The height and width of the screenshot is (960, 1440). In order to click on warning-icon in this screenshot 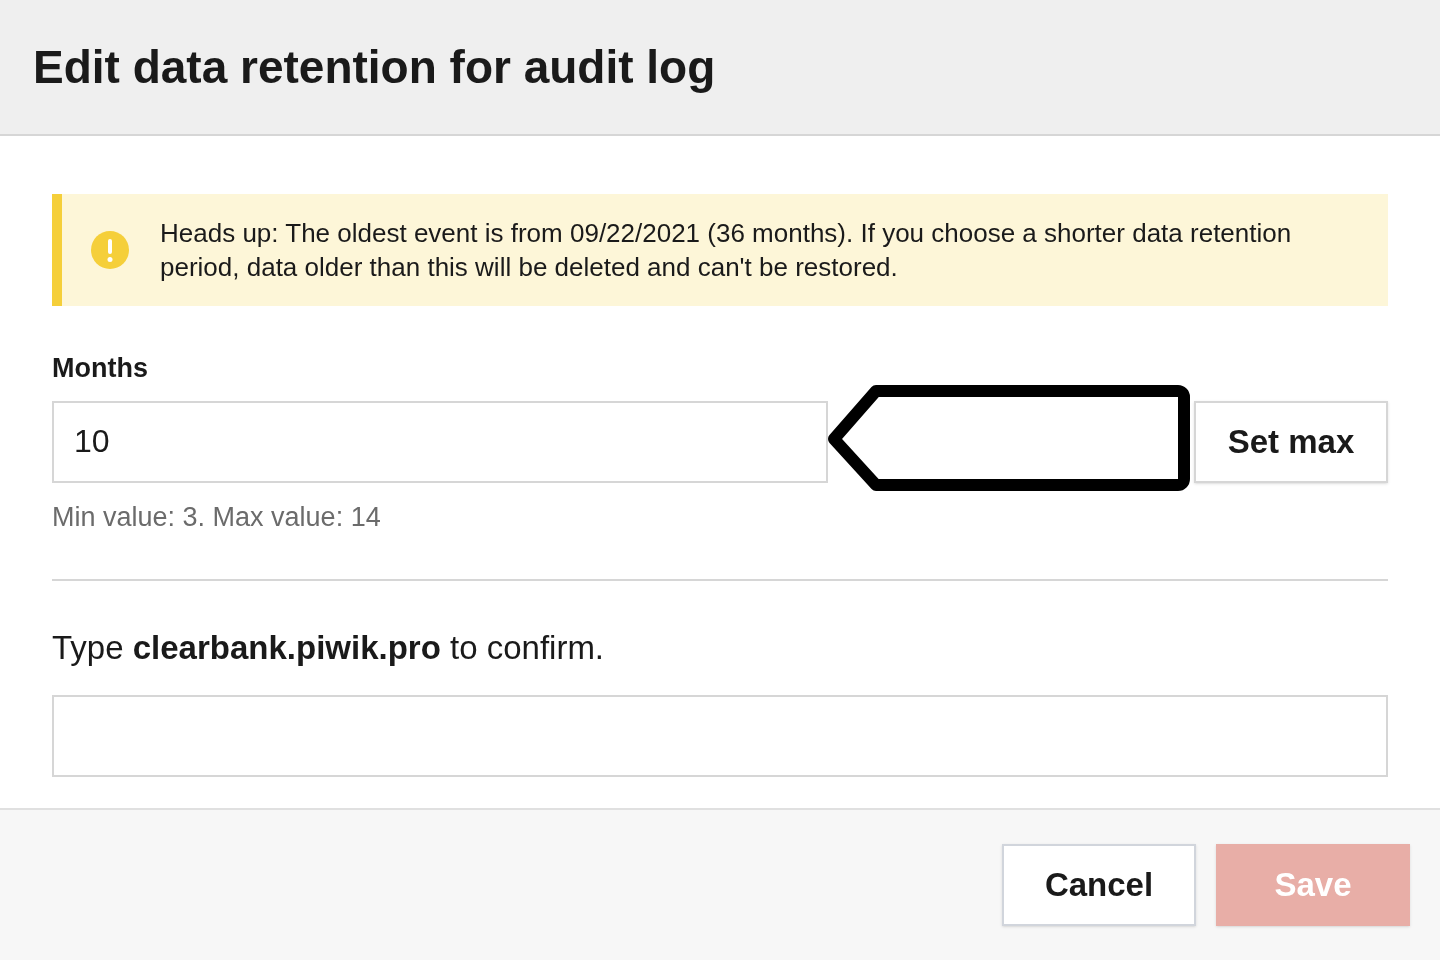, I will do `click(110, 250)`.